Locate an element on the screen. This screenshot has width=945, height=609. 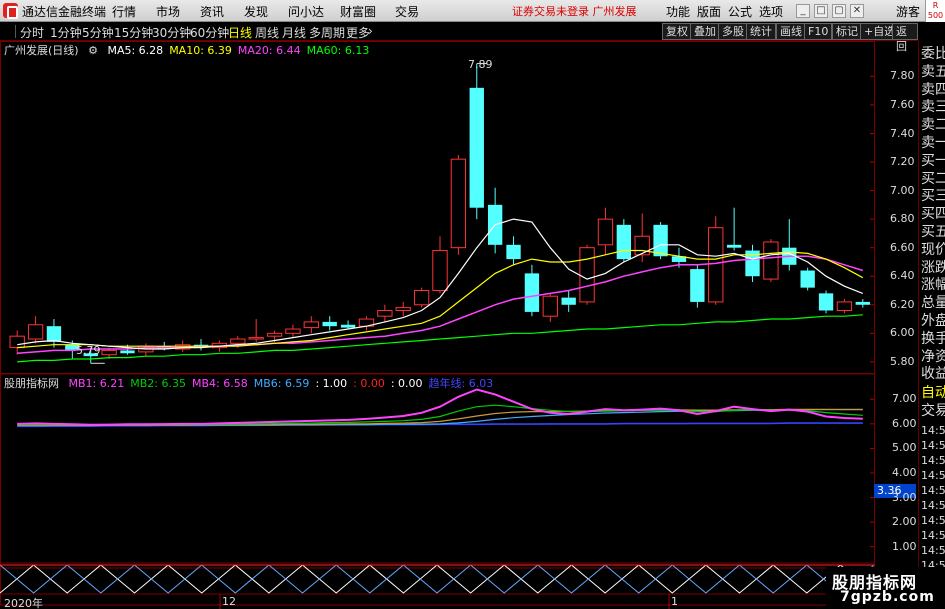
close-icon: ✕ is located at coordinates (857, 11).